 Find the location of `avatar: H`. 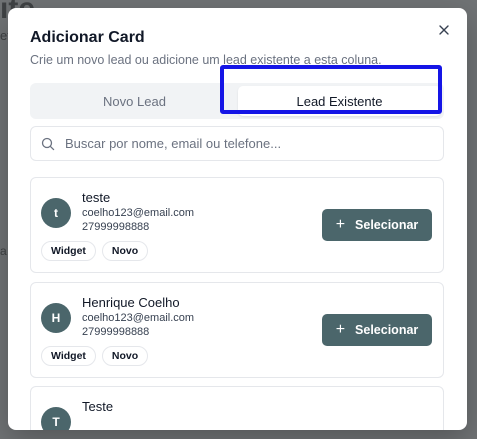

avatar: H is located at coordinates (56, 318).